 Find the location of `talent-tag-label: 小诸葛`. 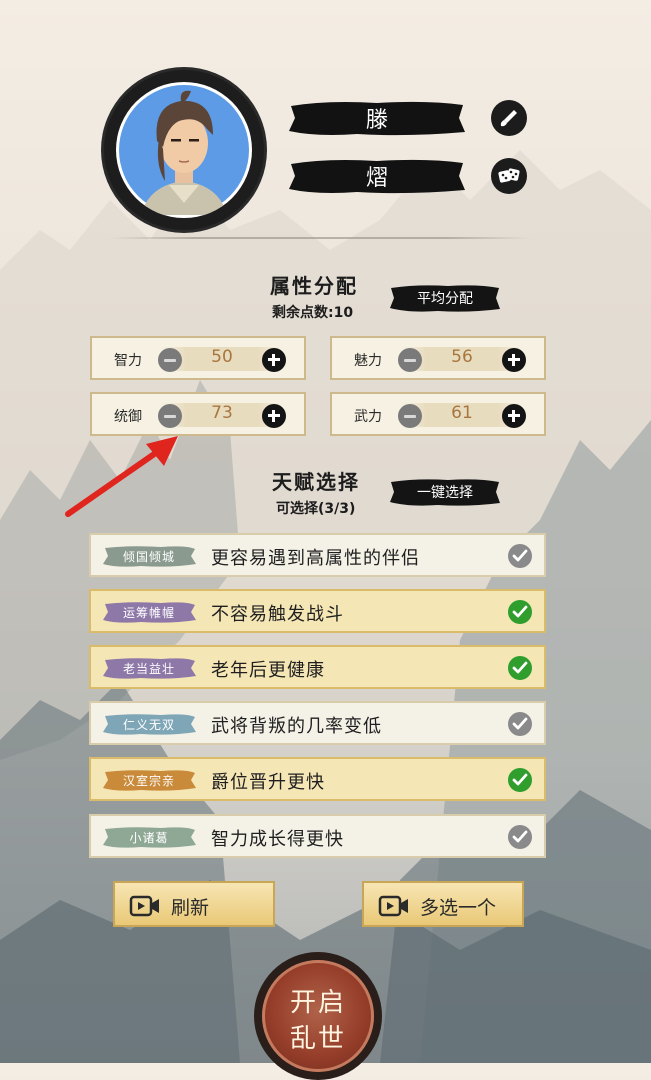

talent-tag-label: 小诸葛 is located at coordinates (149, 838).